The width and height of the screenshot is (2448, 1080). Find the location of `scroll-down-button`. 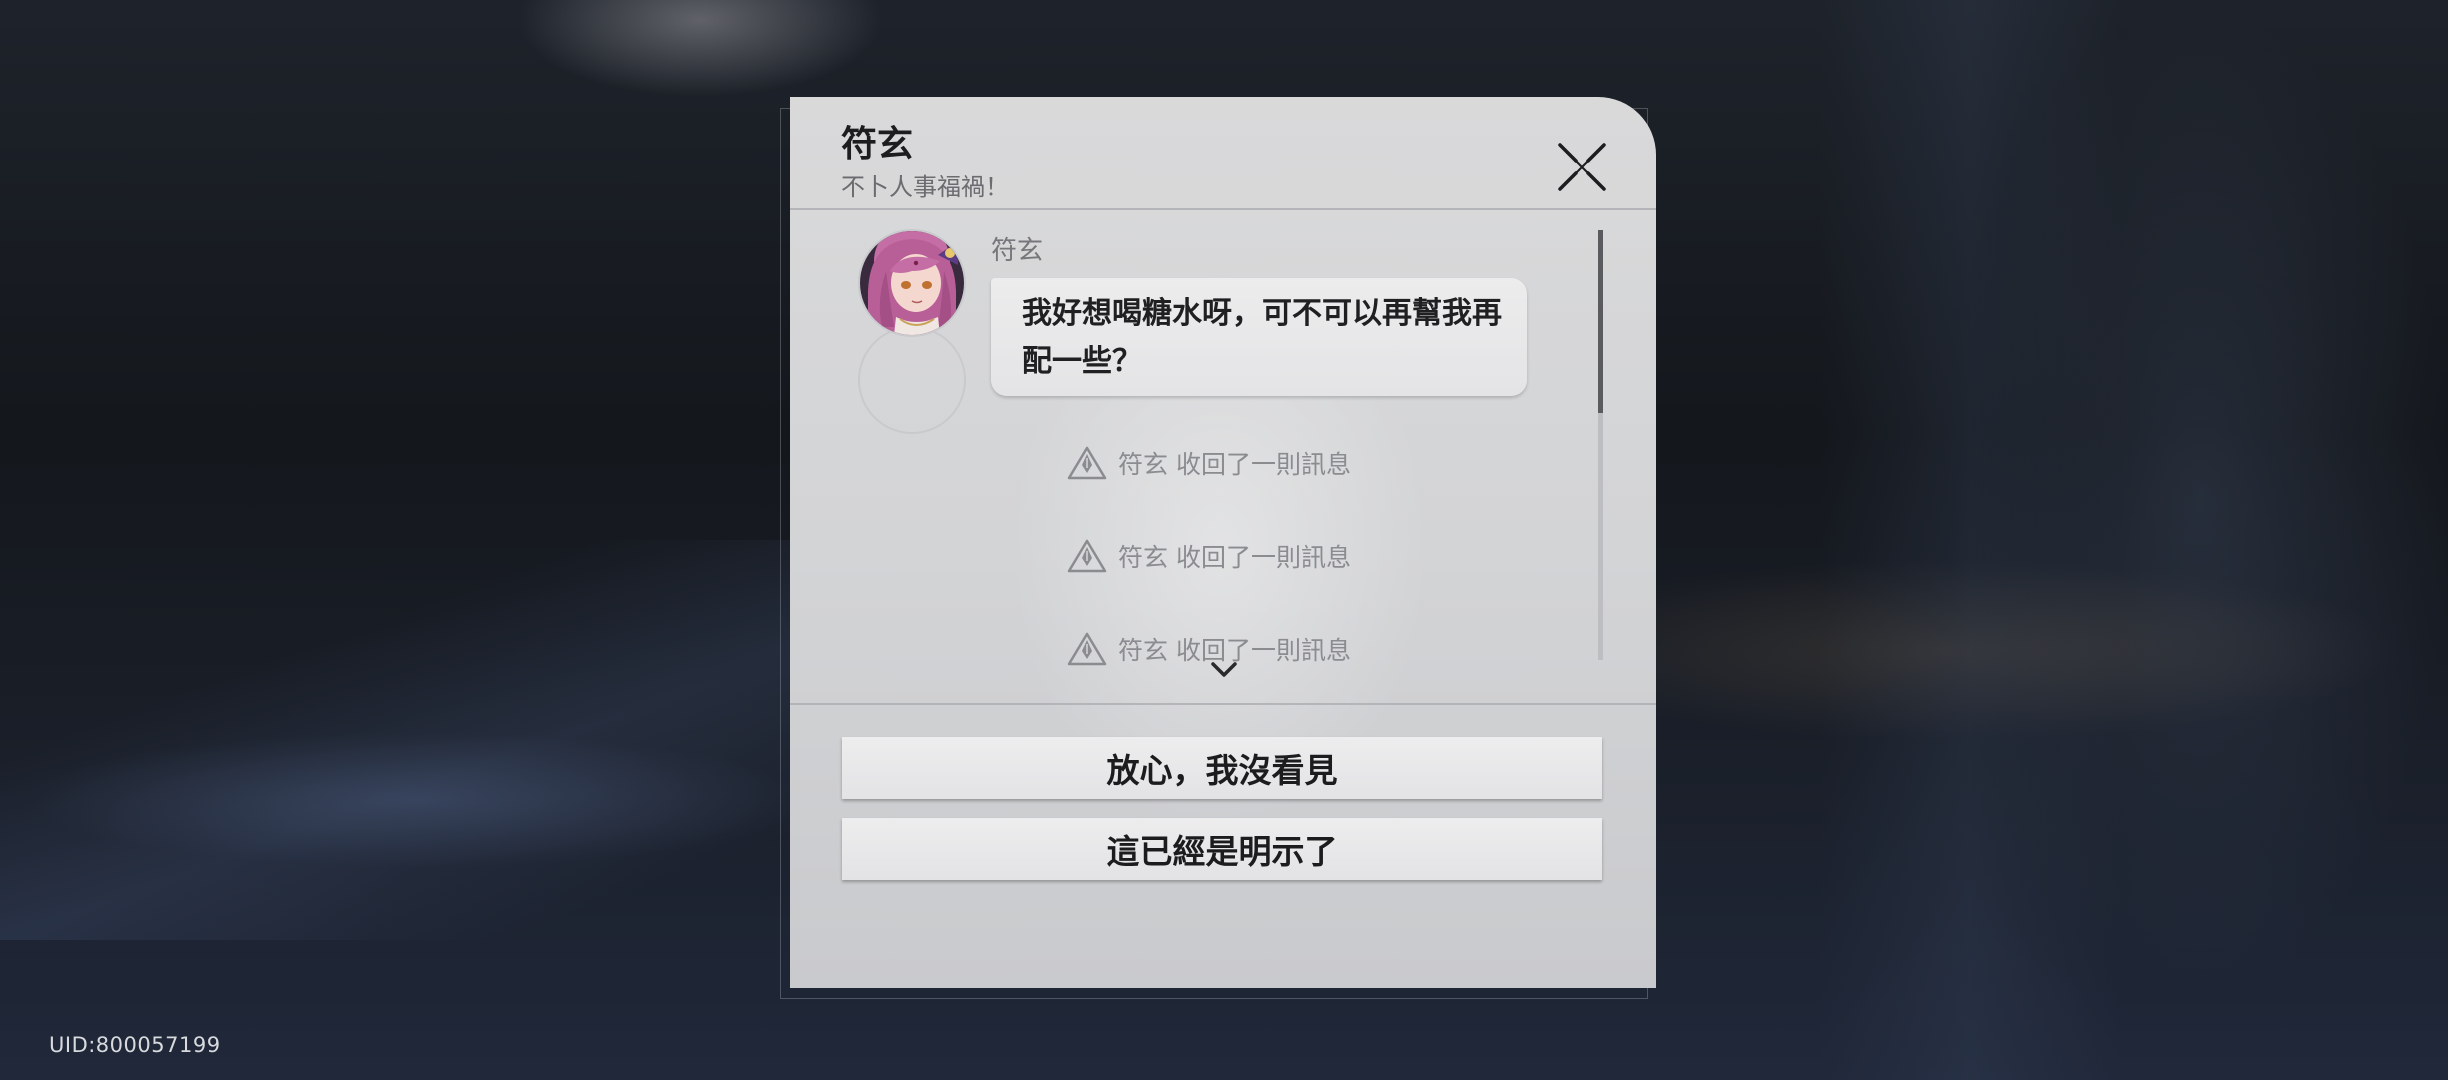

scroll-down-button is located at coordinates (1224, 669).